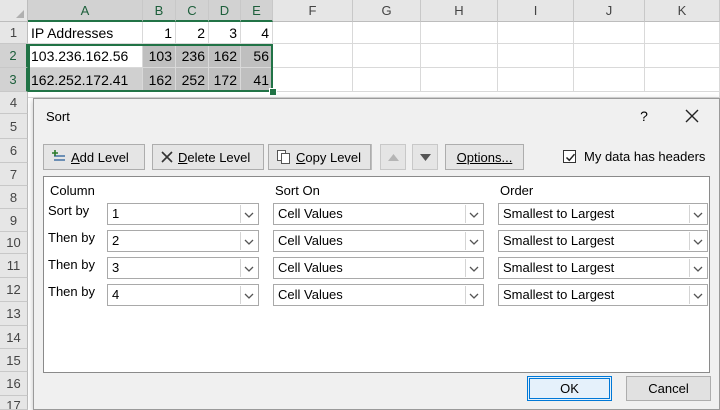 The image size is (720, 410). What do you see at coordinates (159, 80) in the screenshot?
I see `cell-b3: 162` at bounding box center [159, 80].